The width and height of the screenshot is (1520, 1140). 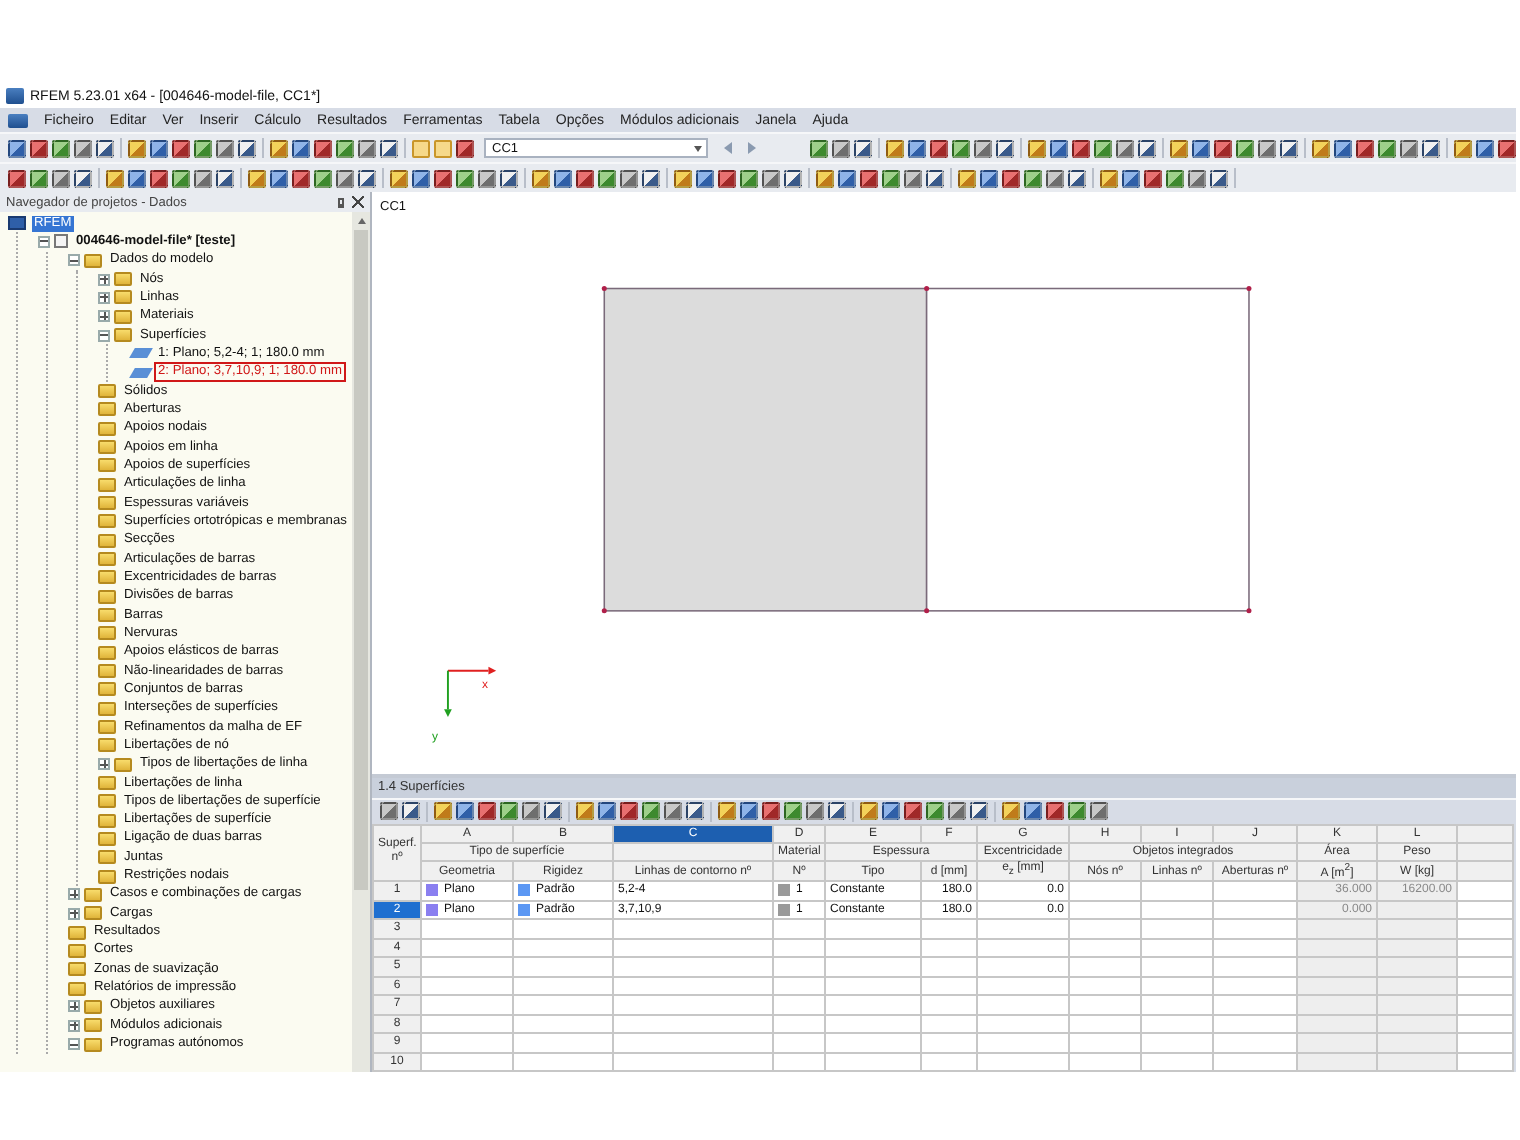 I want to click on close-icon, so click(x=358, y=202).